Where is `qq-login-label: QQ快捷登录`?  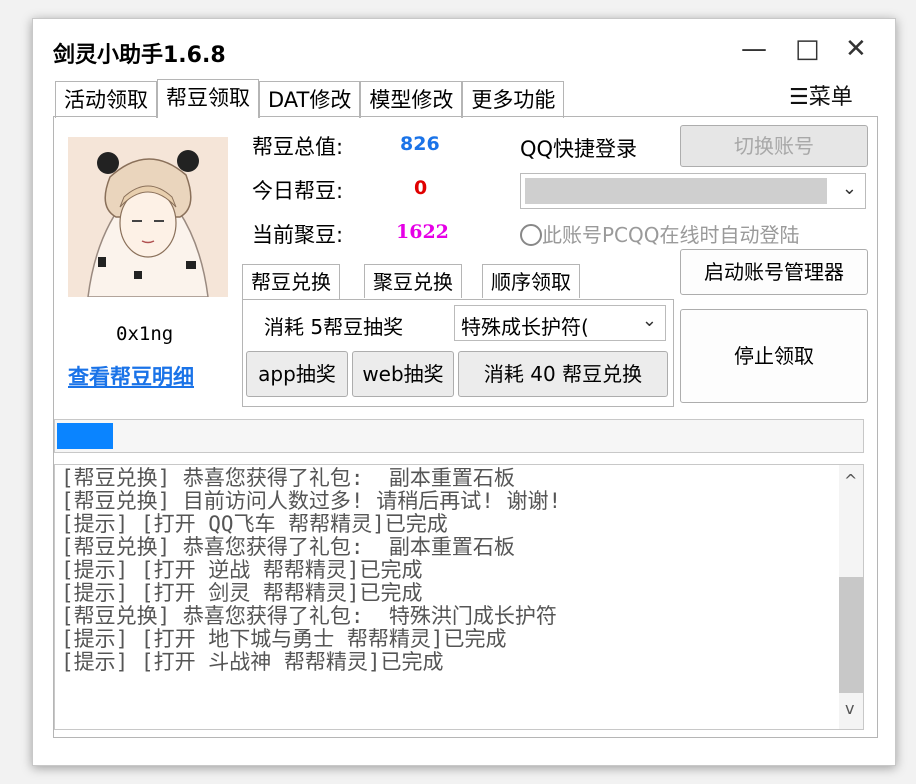 qq-login-label: QQ快捷登录 is located at coordinates (579, 149).